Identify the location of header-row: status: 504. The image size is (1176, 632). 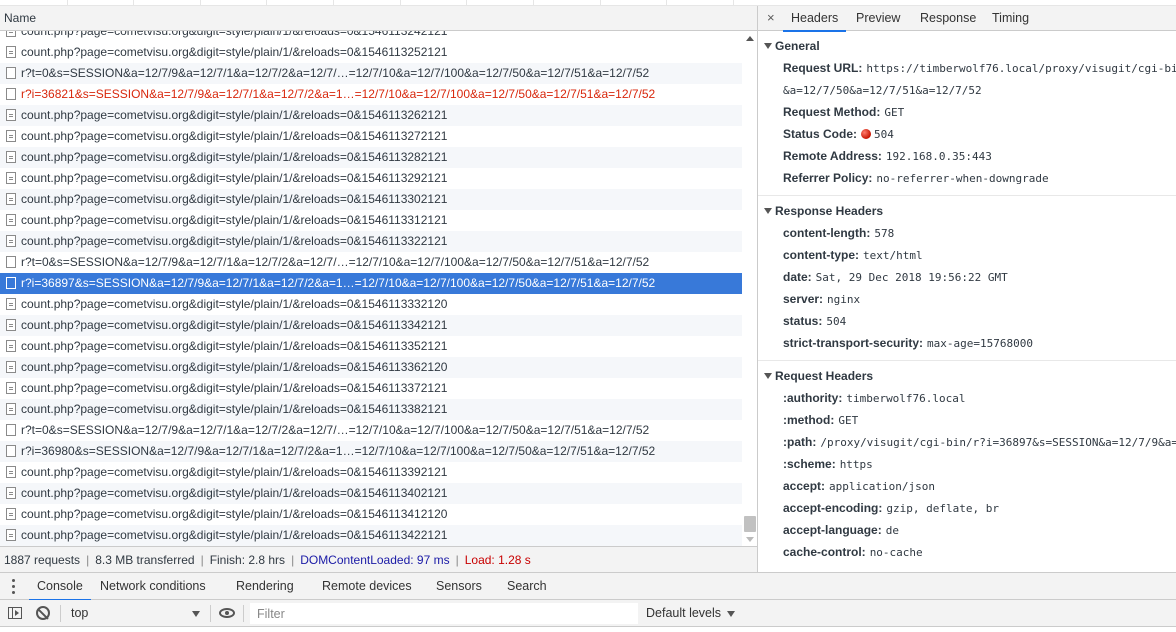
(967, 321).